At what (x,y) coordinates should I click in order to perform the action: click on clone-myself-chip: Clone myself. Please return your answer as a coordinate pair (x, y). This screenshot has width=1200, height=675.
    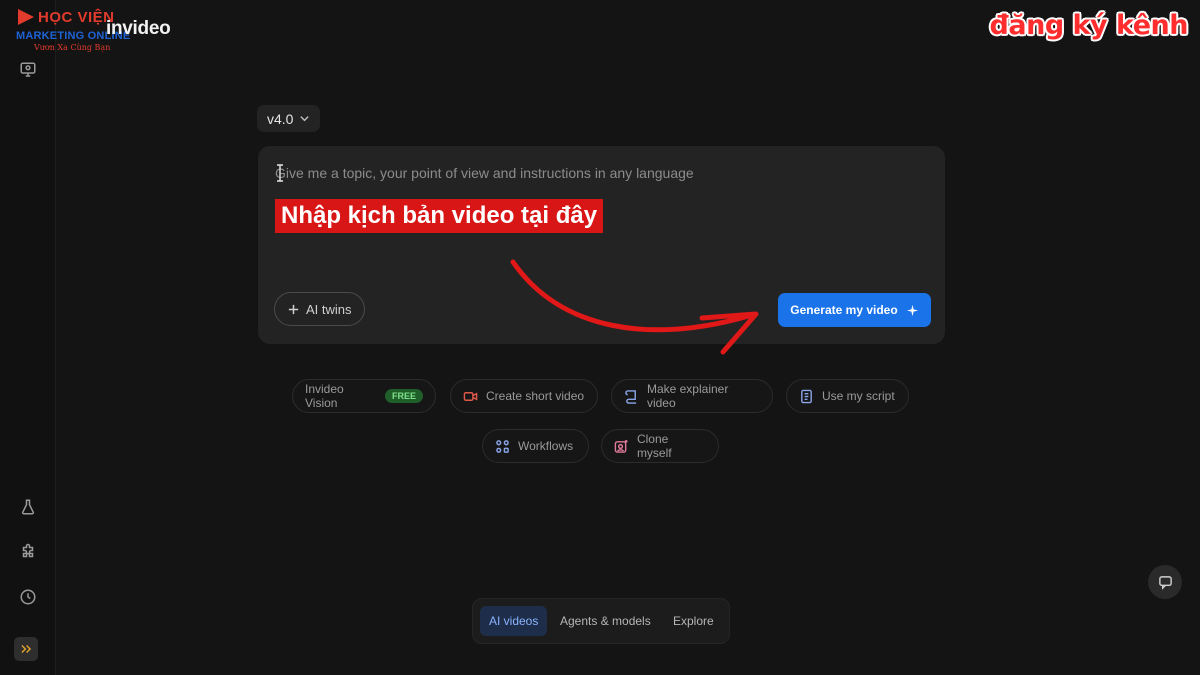
    Looking at the image, I should click on (660, 446).